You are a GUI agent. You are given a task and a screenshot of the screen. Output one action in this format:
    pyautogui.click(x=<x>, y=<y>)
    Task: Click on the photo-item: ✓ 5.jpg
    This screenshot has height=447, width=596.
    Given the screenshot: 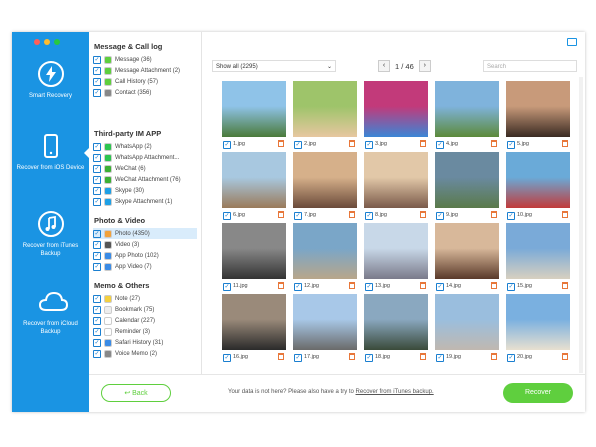 What is the action you would take?
    pyautogui.click(x=538, y=116)
    